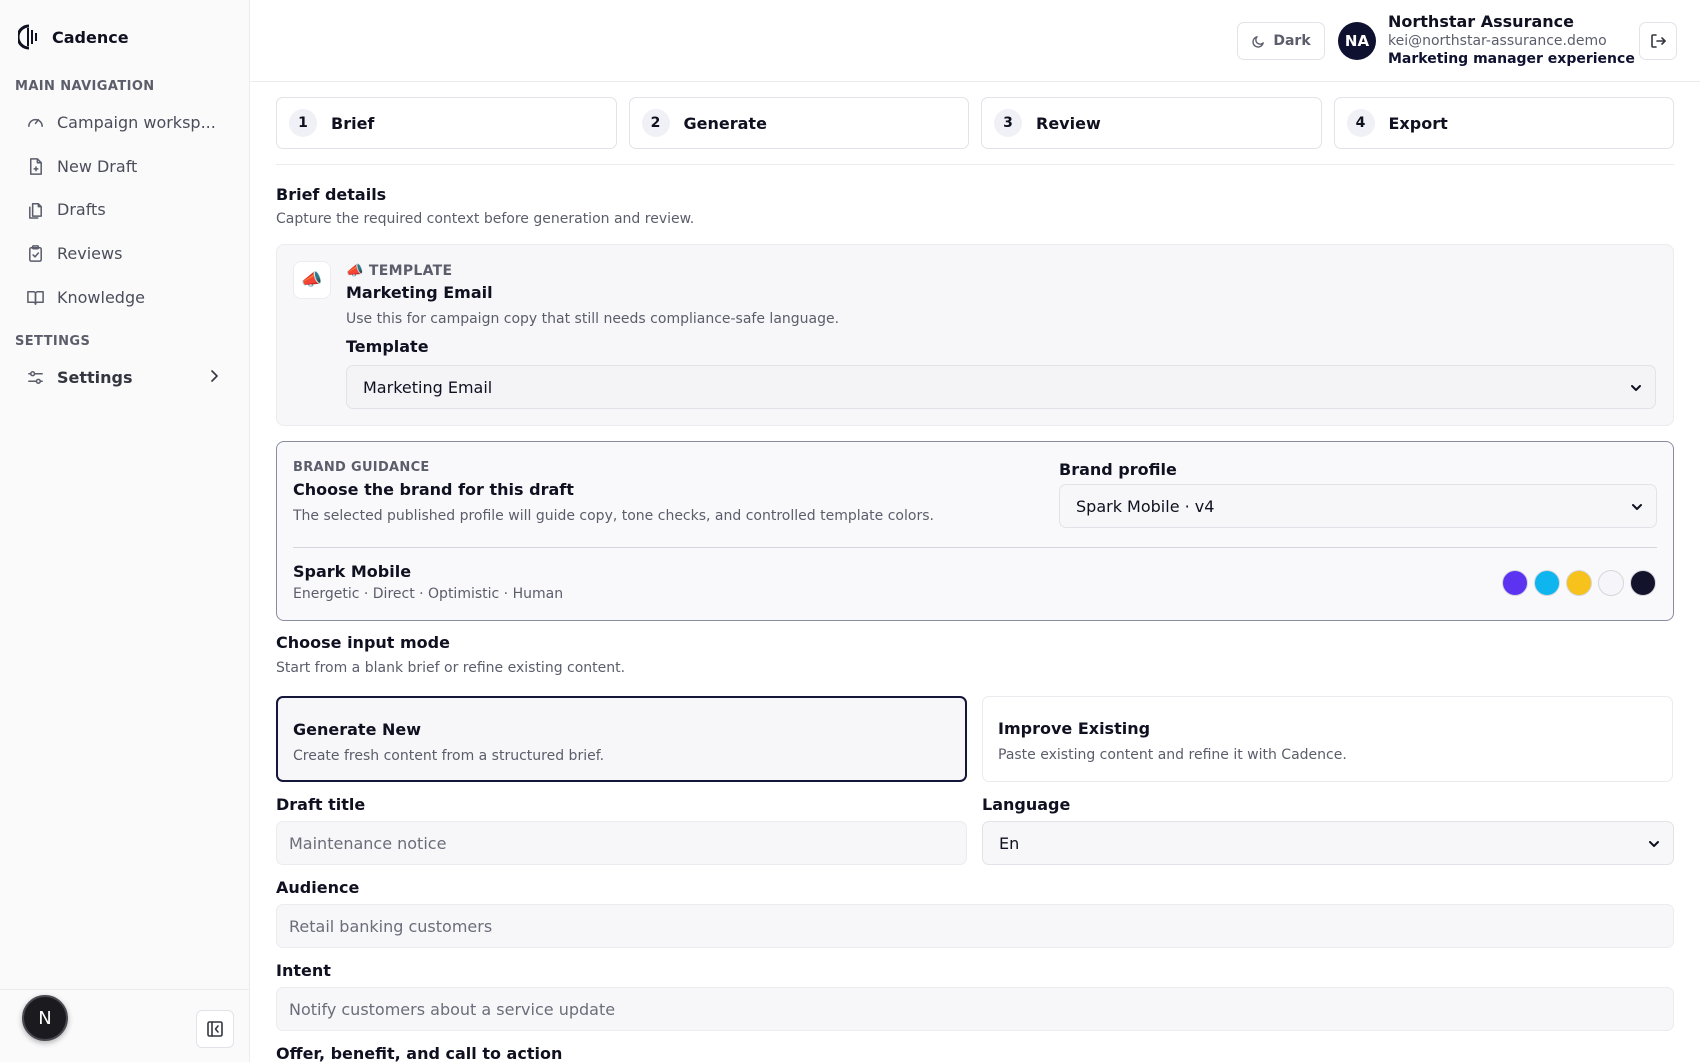  Describe the element at coordinates (90, 253) in the screenshot. I see `sidebar-item-label: Reviews` at that location.